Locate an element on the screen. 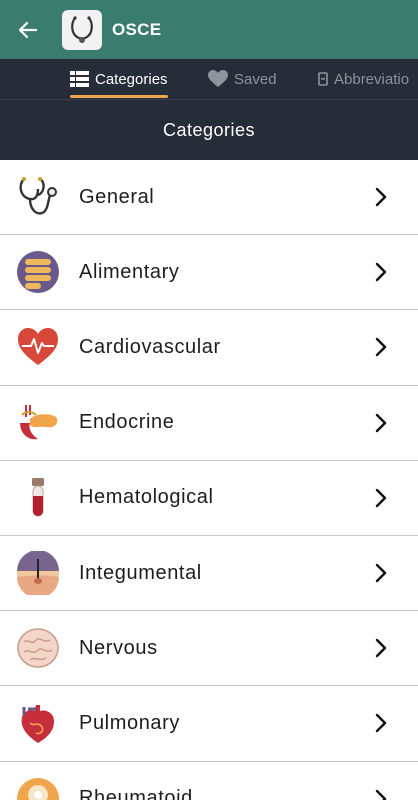 The width and height of the screenshot is (418, 800). app-logo is located at coordinates (82, 29).